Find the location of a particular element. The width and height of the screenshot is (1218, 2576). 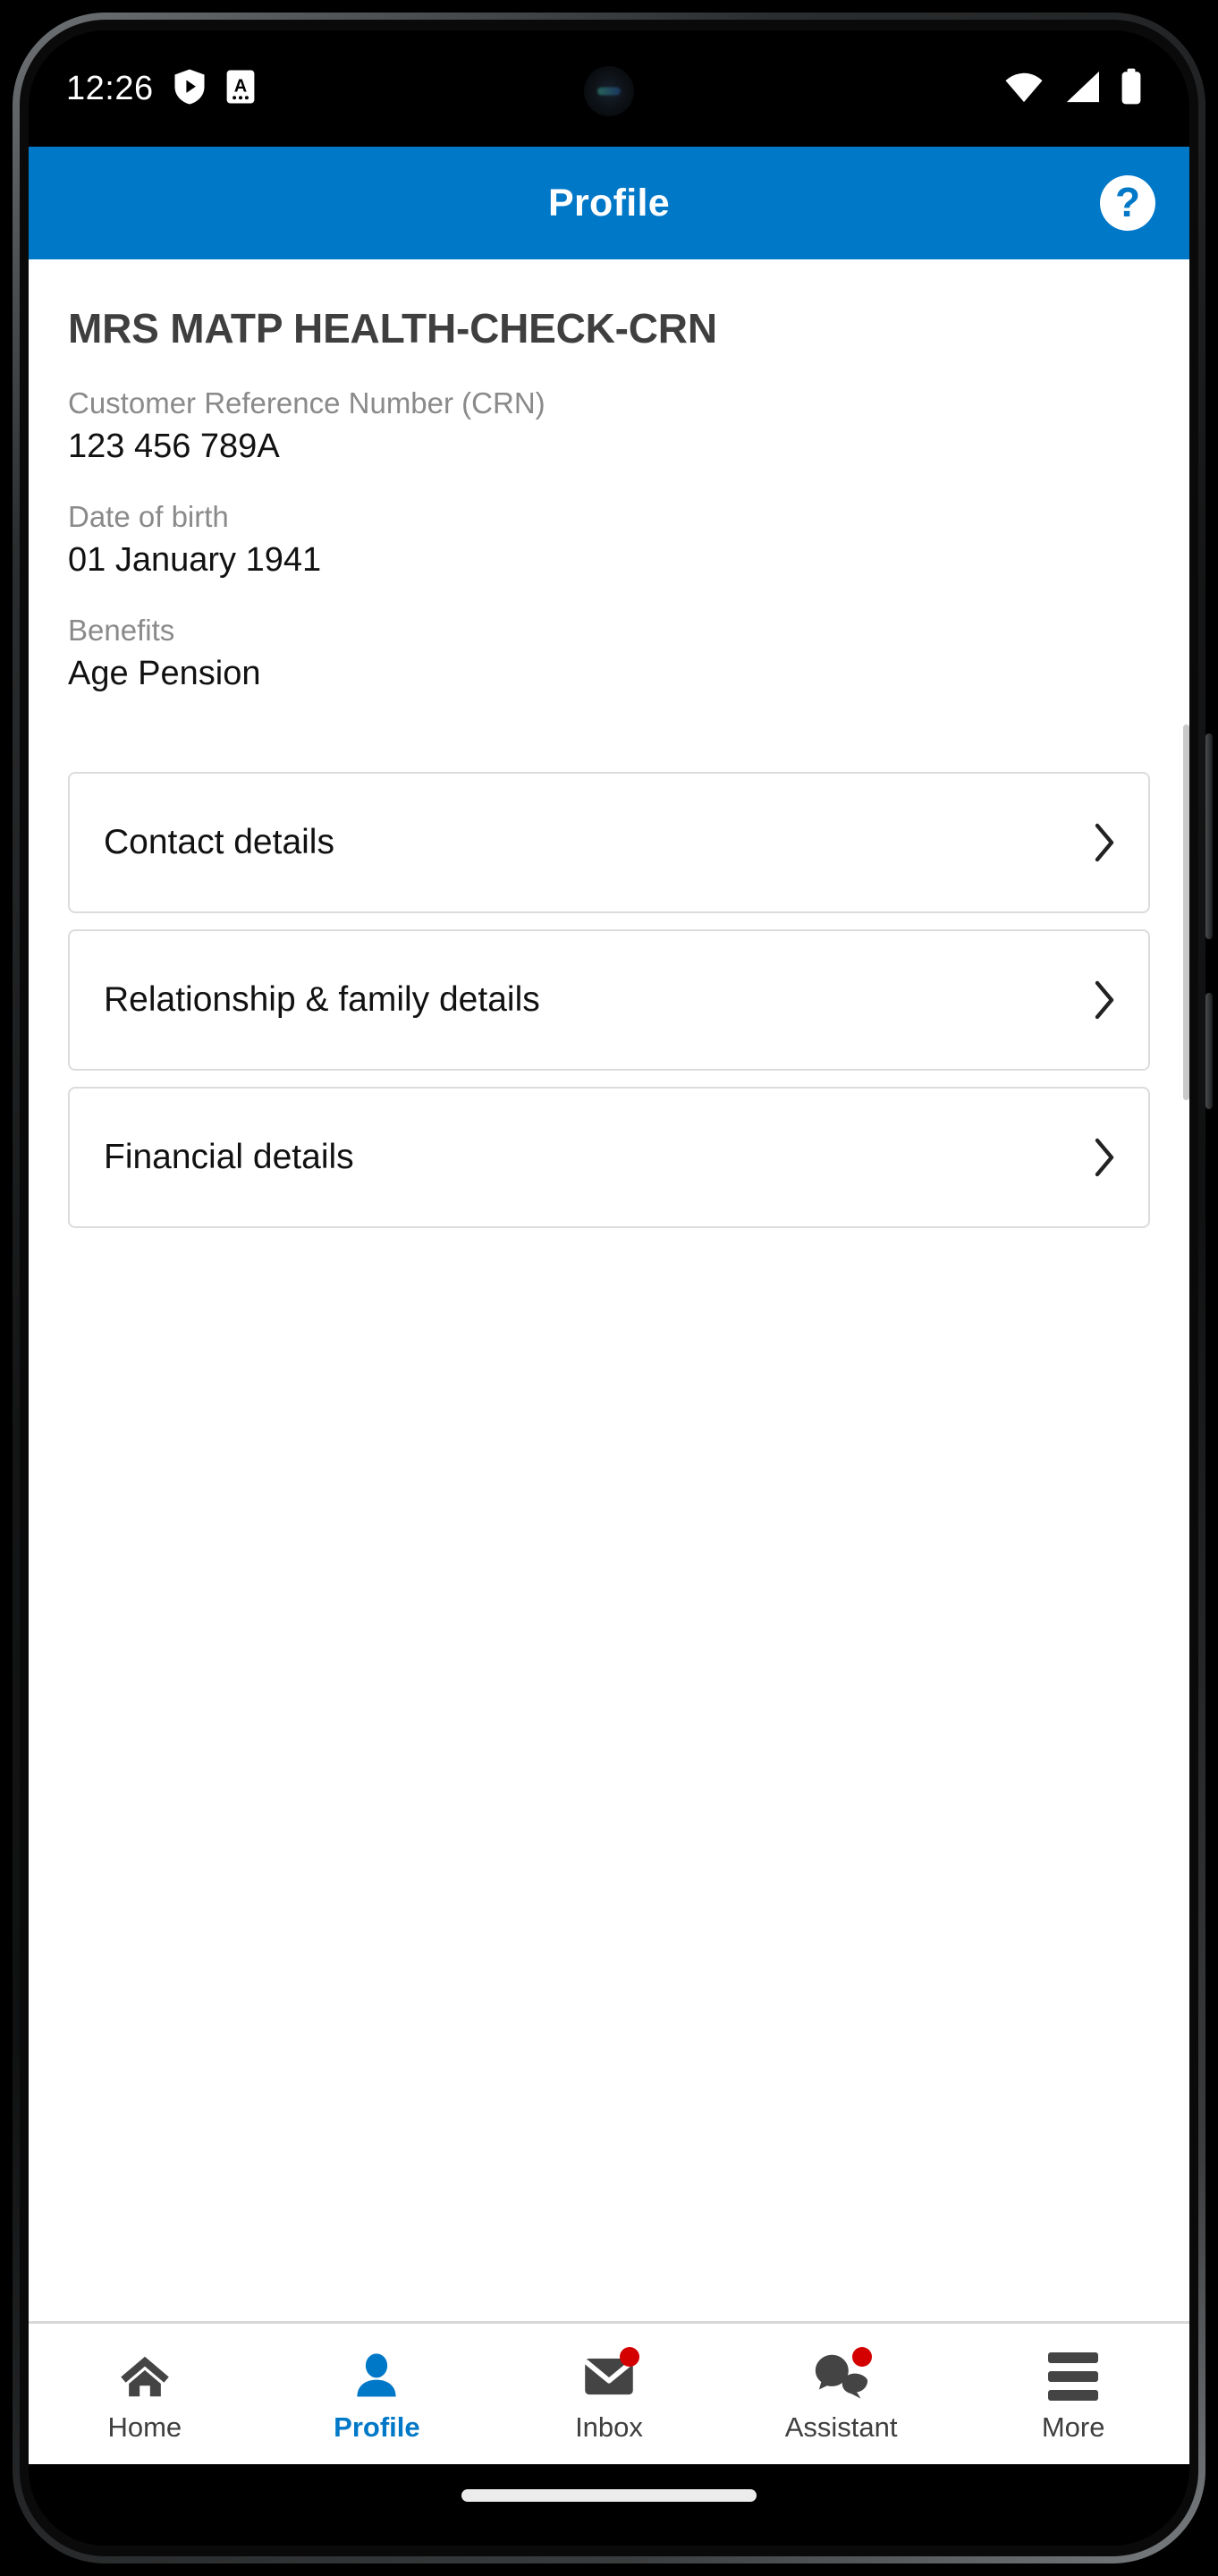

bottom-navigation: Home Profile Inbox Assistant More is located at coordinates (609, 2392).